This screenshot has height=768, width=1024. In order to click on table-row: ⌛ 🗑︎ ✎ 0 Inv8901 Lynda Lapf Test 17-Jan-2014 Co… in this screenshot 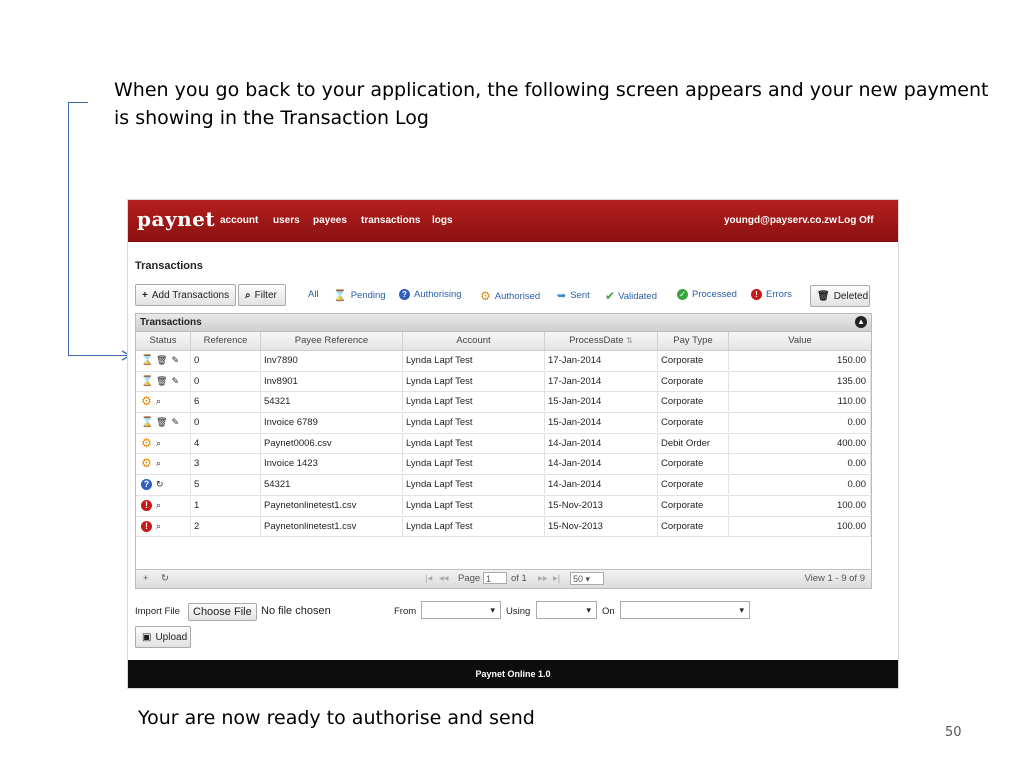, I will do `click(503, 382)`.